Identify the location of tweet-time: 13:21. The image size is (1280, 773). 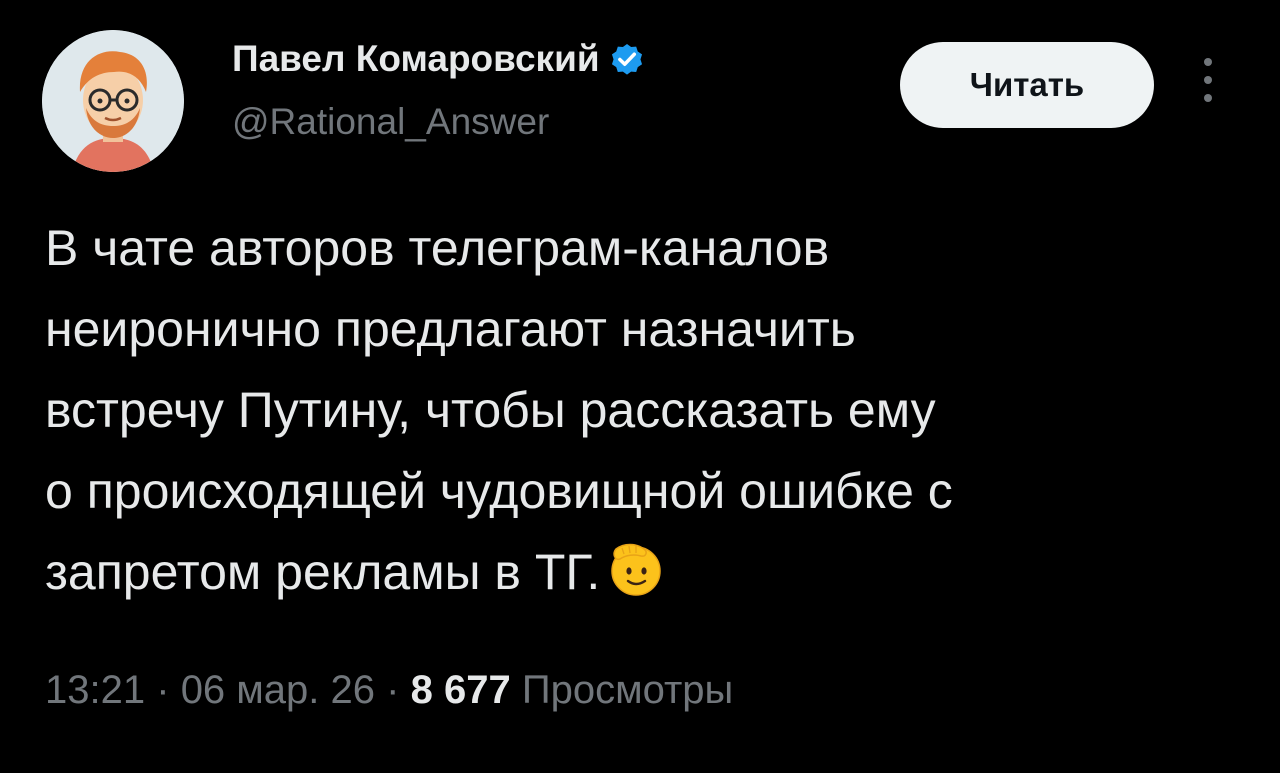
(95, 690).